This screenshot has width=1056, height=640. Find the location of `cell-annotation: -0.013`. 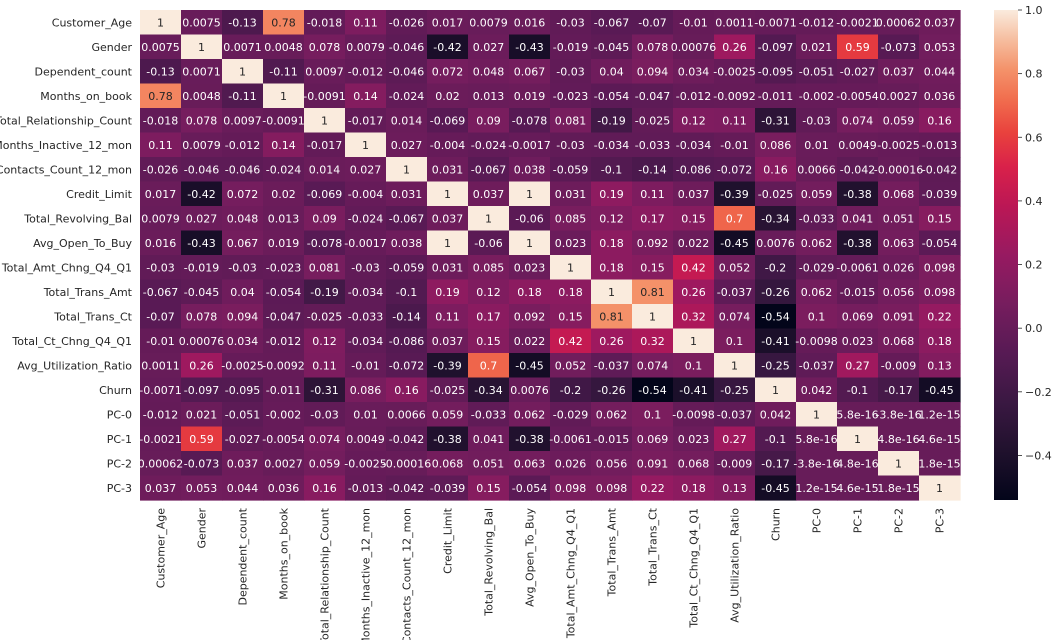

cell-annotation: -0.013 is located at coordinates (939, 145).